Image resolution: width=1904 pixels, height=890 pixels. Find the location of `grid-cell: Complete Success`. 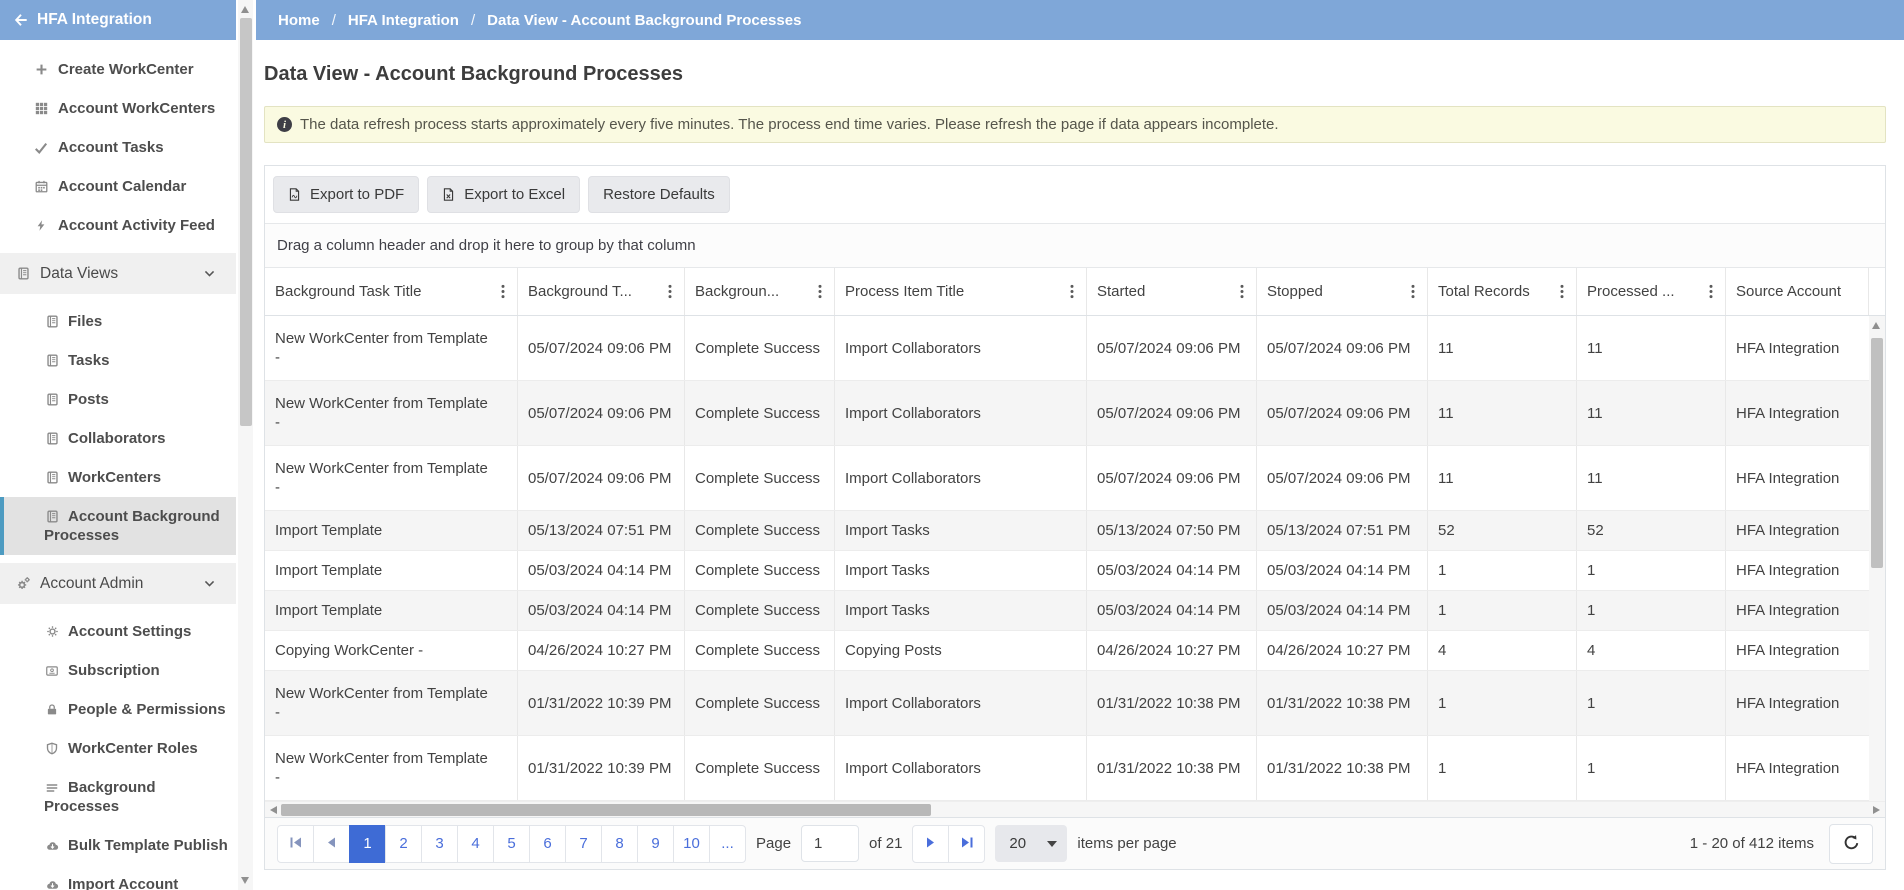

grid-cell: Complete Success is located at coordinates (760, 413).